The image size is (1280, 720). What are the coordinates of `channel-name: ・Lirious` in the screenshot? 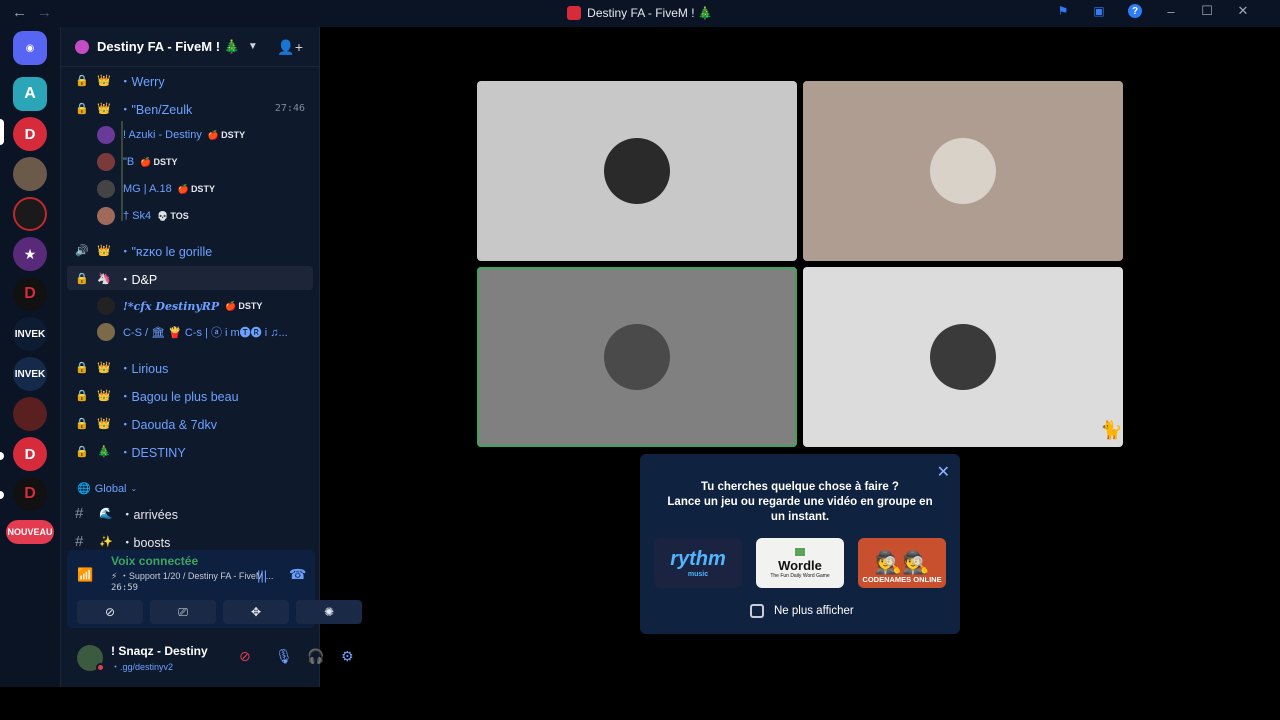 It's located at (144, 368).